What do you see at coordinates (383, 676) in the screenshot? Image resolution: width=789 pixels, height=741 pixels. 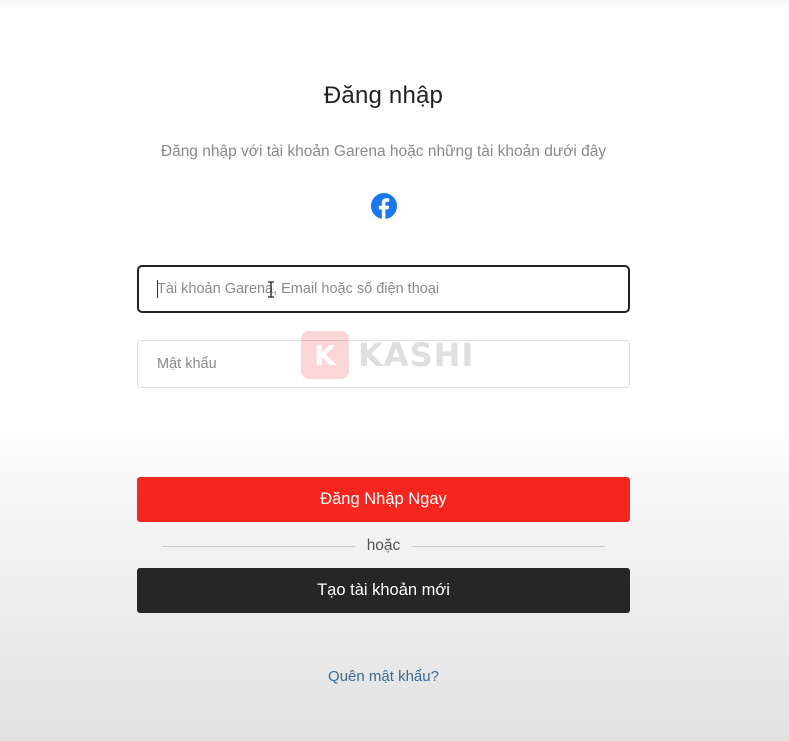 I see `forgot-password-link: Quên mật khẩu?` at bounding box center [383, 676].